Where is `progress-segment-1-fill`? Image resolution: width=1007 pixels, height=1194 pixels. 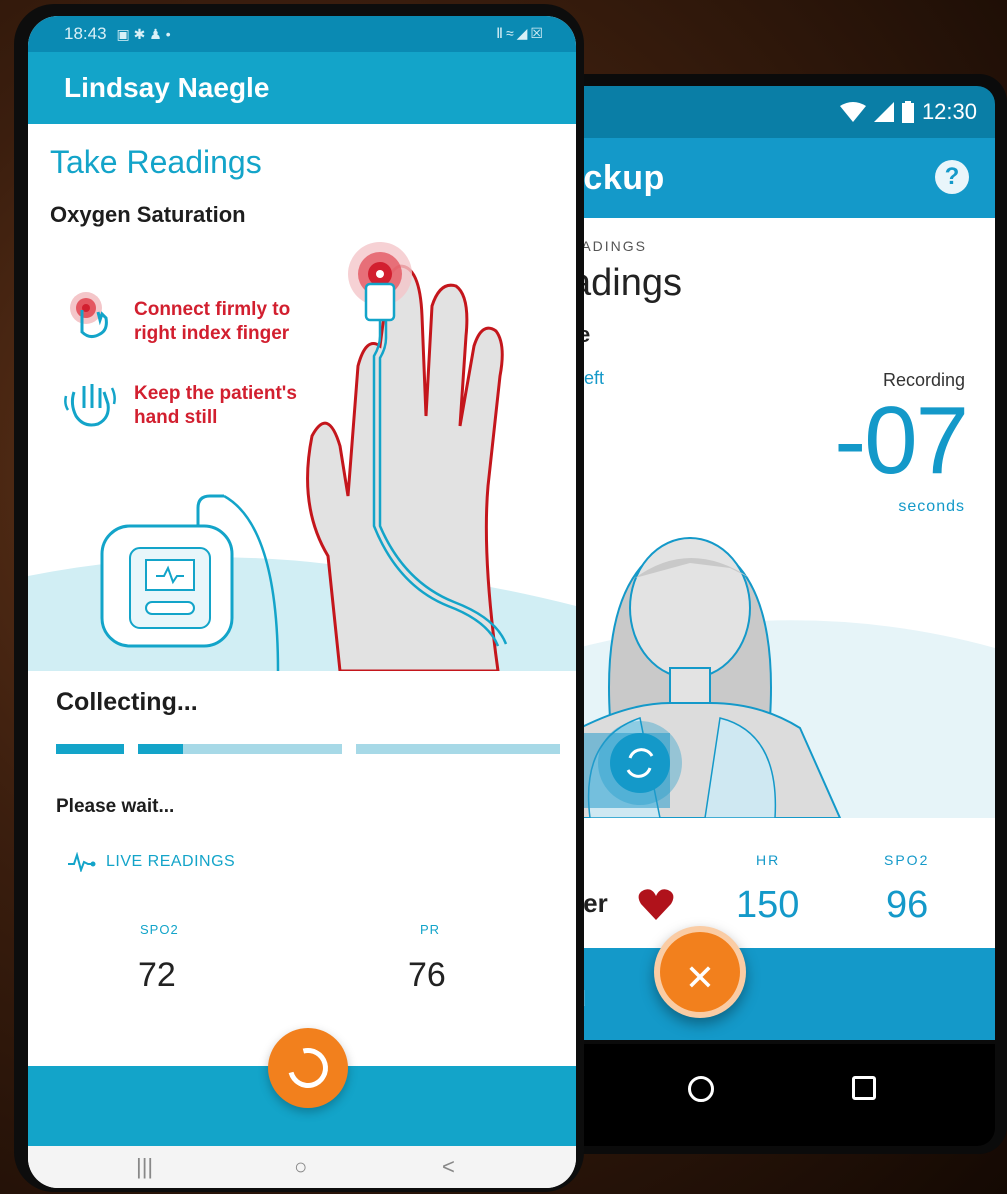 progress-segment-1-fill is located at coordinates (90, 749).